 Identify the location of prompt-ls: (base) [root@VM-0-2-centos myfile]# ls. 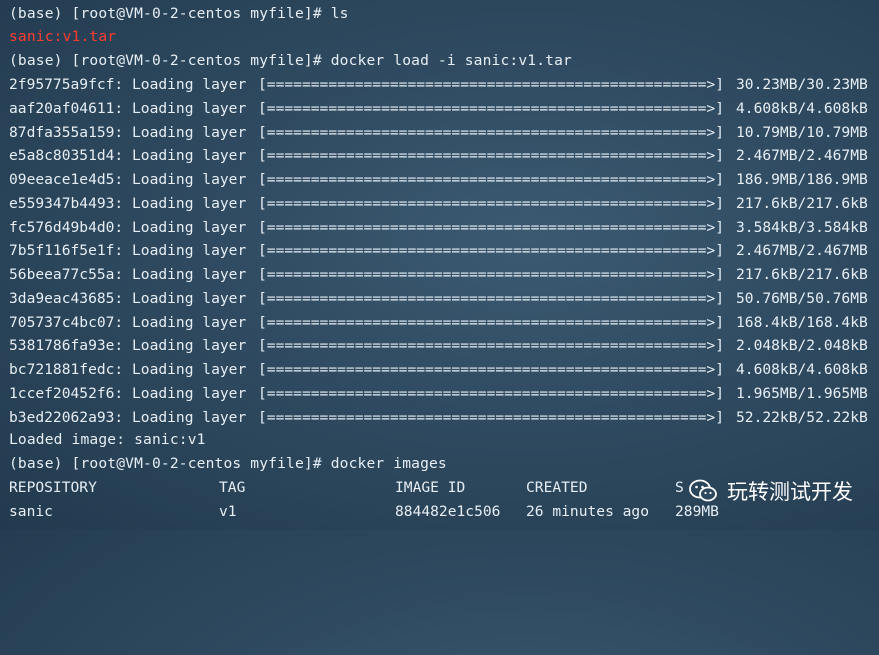
(179, 13).